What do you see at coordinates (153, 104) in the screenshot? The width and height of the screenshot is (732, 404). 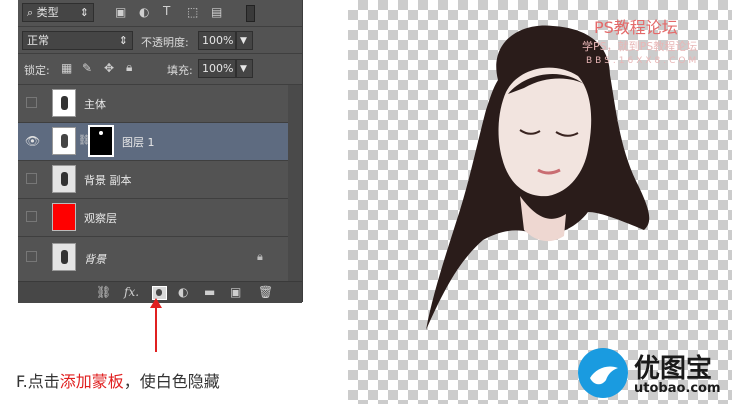 I see `layer-row-main: 主体` at bounding box center [153, 104].